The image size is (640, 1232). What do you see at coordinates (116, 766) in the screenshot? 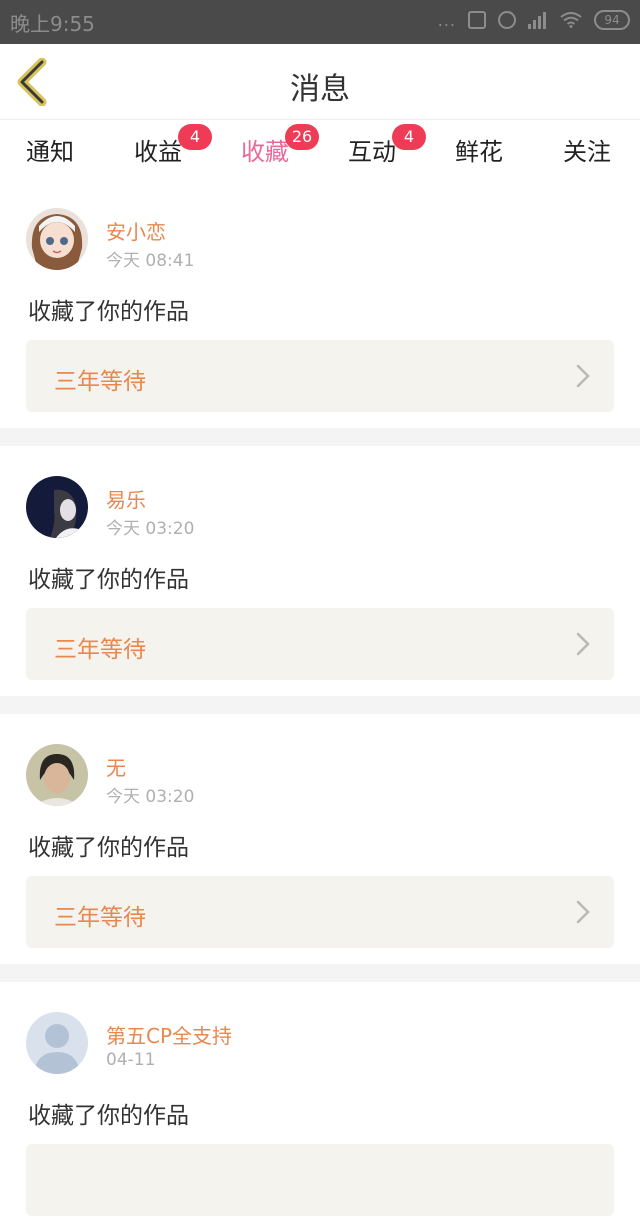
I see `user-name: 无` at bounding box center [116, 766].